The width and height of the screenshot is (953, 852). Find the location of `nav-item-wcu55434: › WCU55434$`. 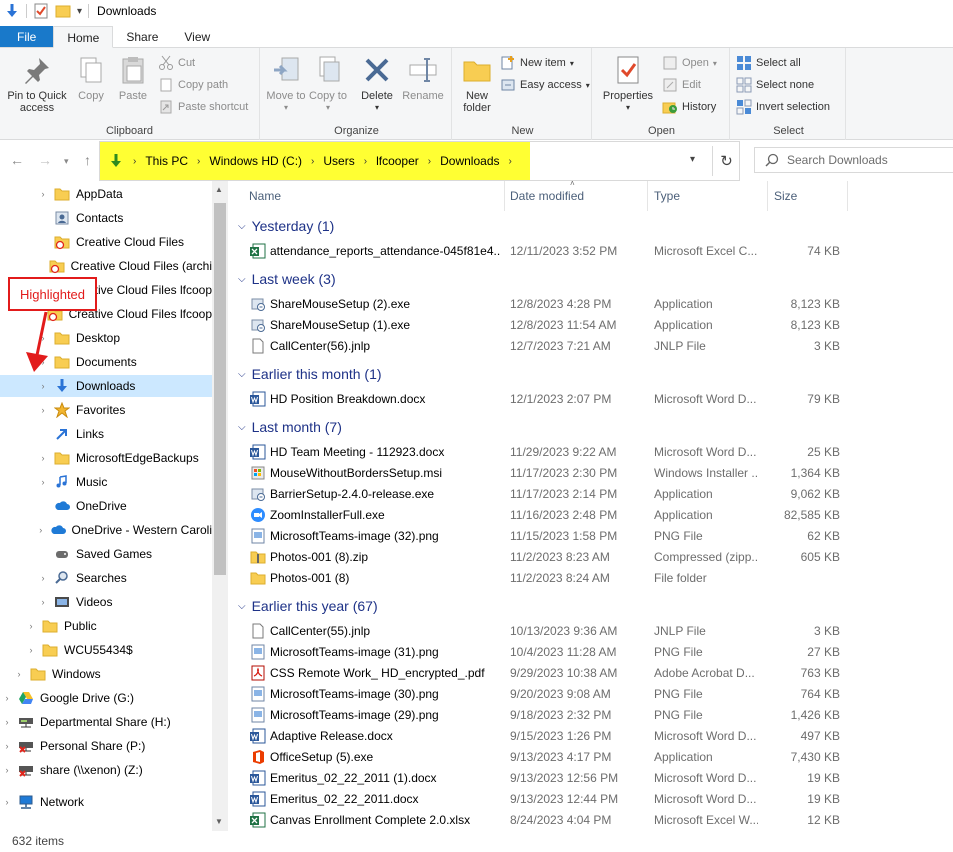

nav-item-wcu55434: › WCU55434$ is located at coordinates (106, 650).